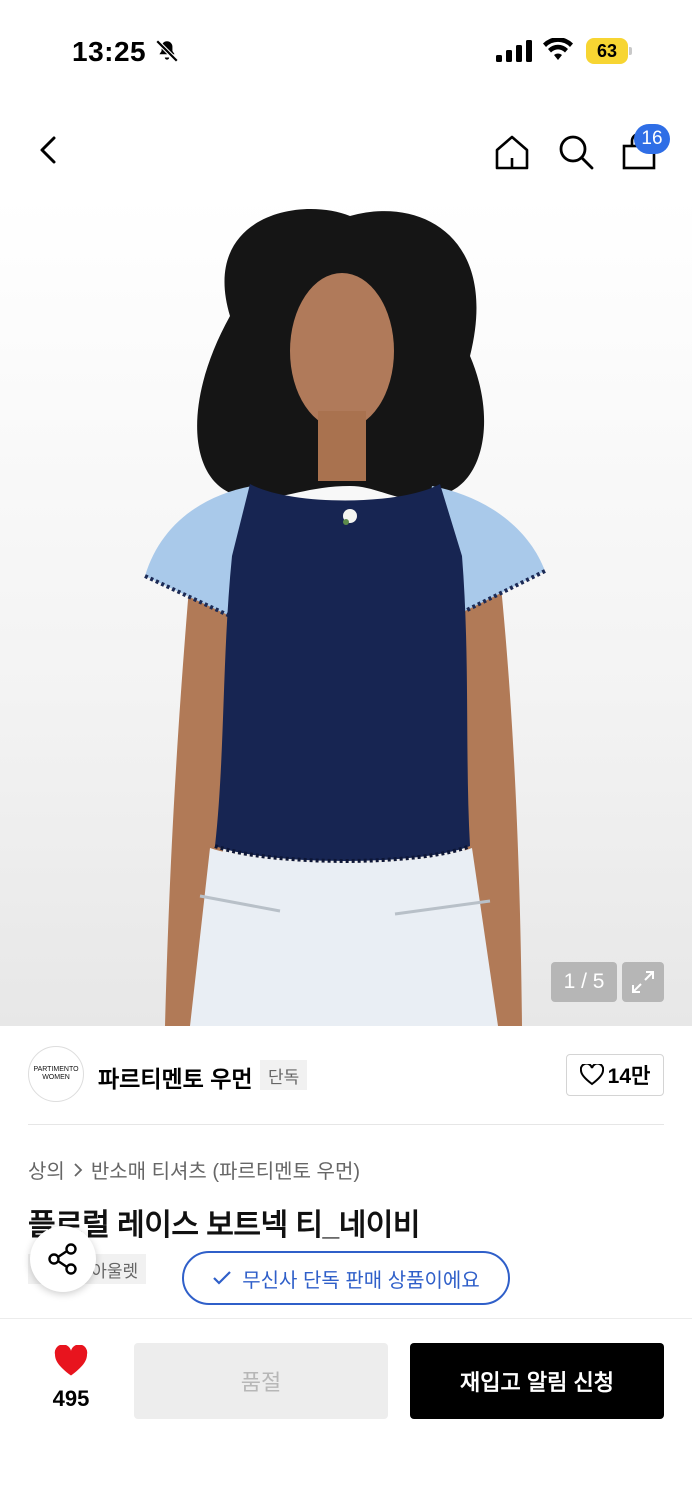  What do you see at coordinates (361, 1280) in the screenshot?
I see `exclusive-notice-text: 무신사 단독 판매 상품이에요` at bounding box center [361, 1280].